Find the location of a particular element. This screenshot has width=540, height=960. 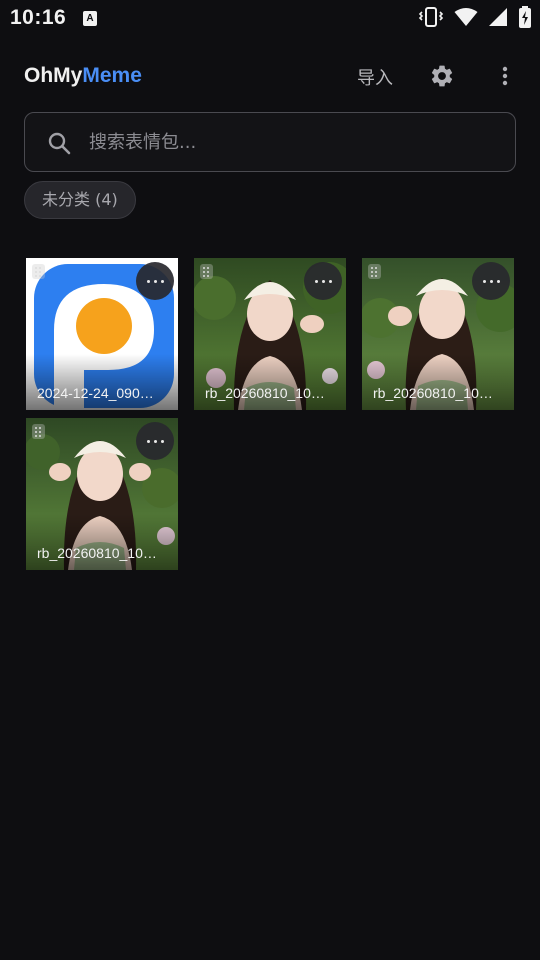

app-title-part2: Meme is located at coordinates (112, 75).